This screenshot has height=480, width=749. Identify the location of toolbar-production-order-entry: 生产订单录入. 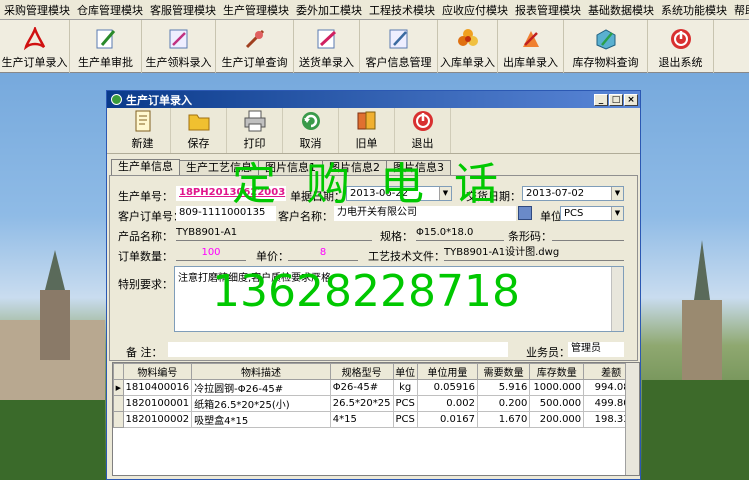
(35, 46).